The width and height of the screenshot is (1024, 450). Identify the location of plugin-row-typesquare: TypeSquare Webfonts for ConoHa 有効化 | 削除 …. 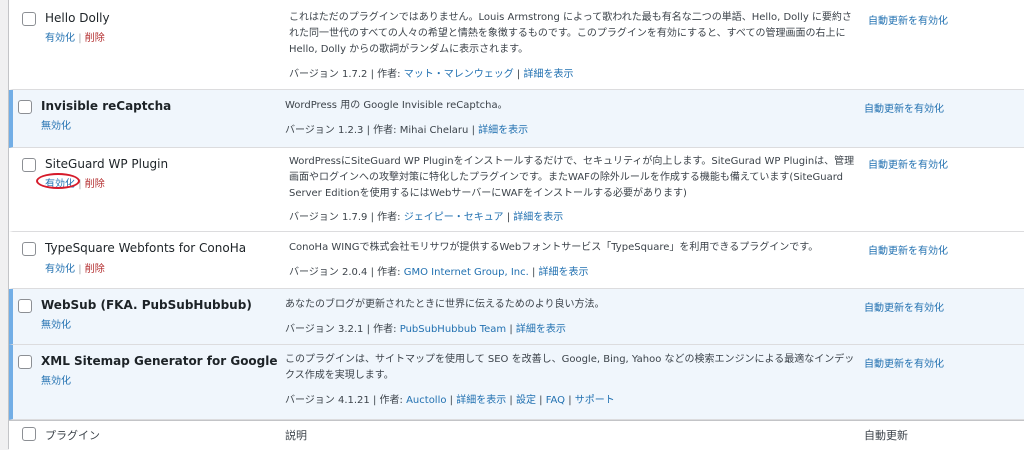
(516, 260).